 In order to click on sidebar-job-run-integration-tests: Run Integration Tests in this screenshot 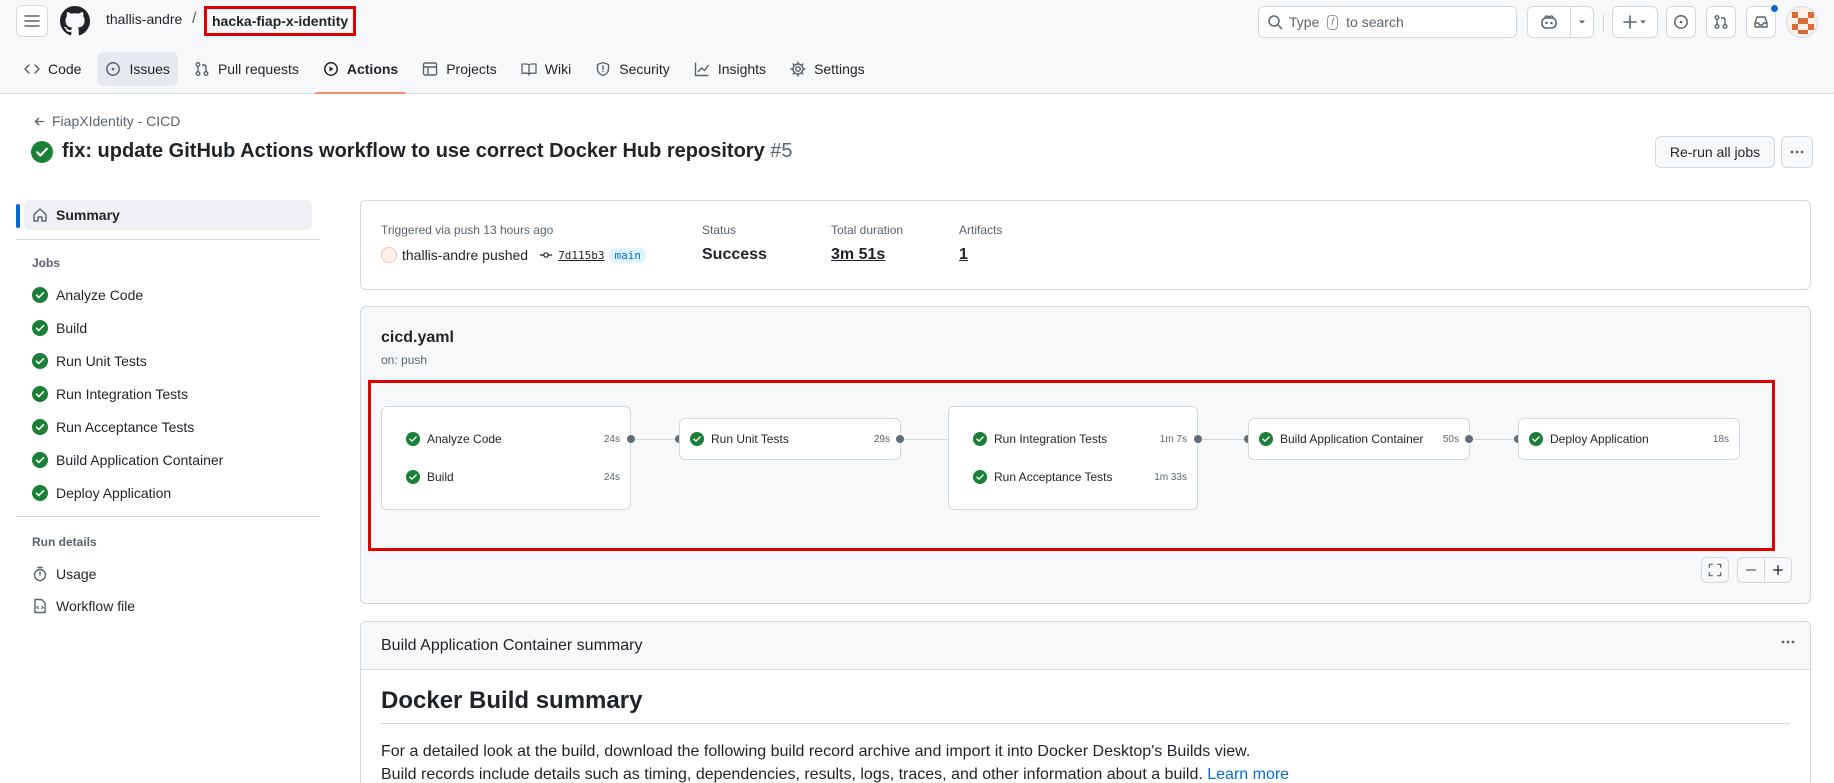, I will do `click(110, 394)`.